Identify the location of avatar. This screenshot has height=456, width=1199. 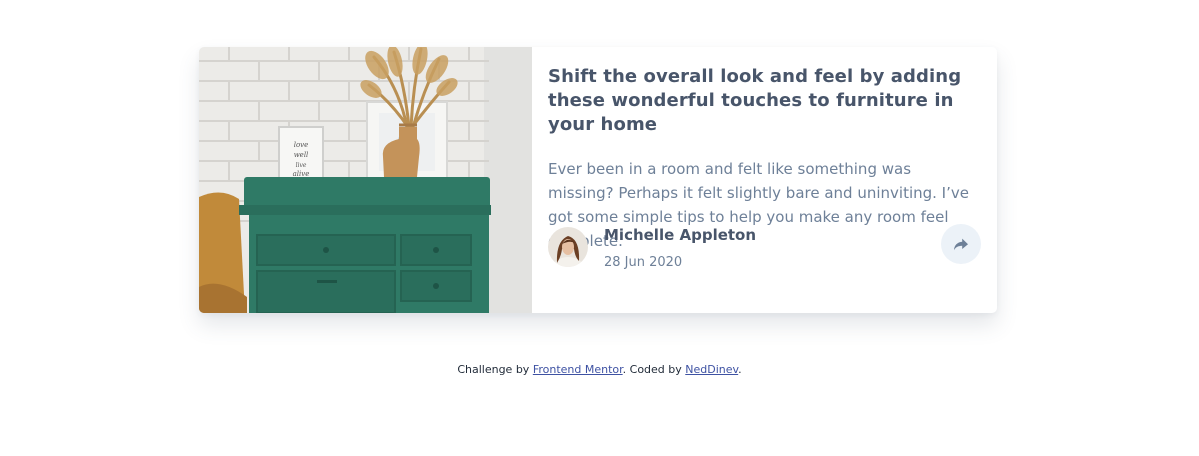
(568, 247).